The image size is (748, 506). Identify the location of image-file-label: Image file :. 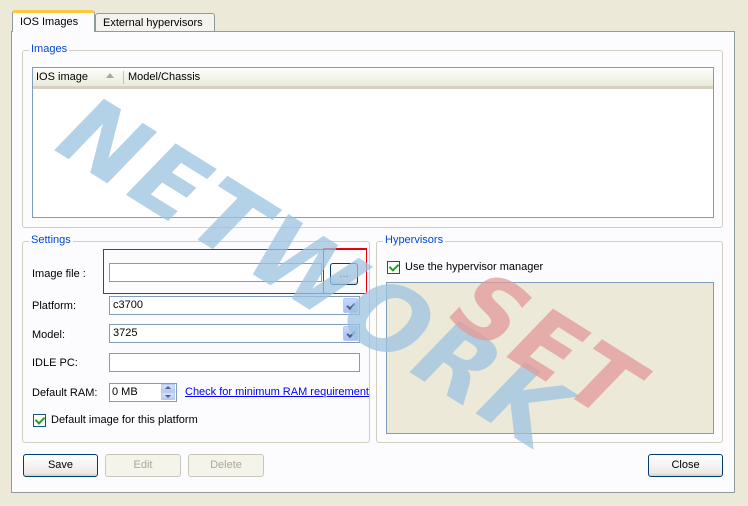
(59, 274).